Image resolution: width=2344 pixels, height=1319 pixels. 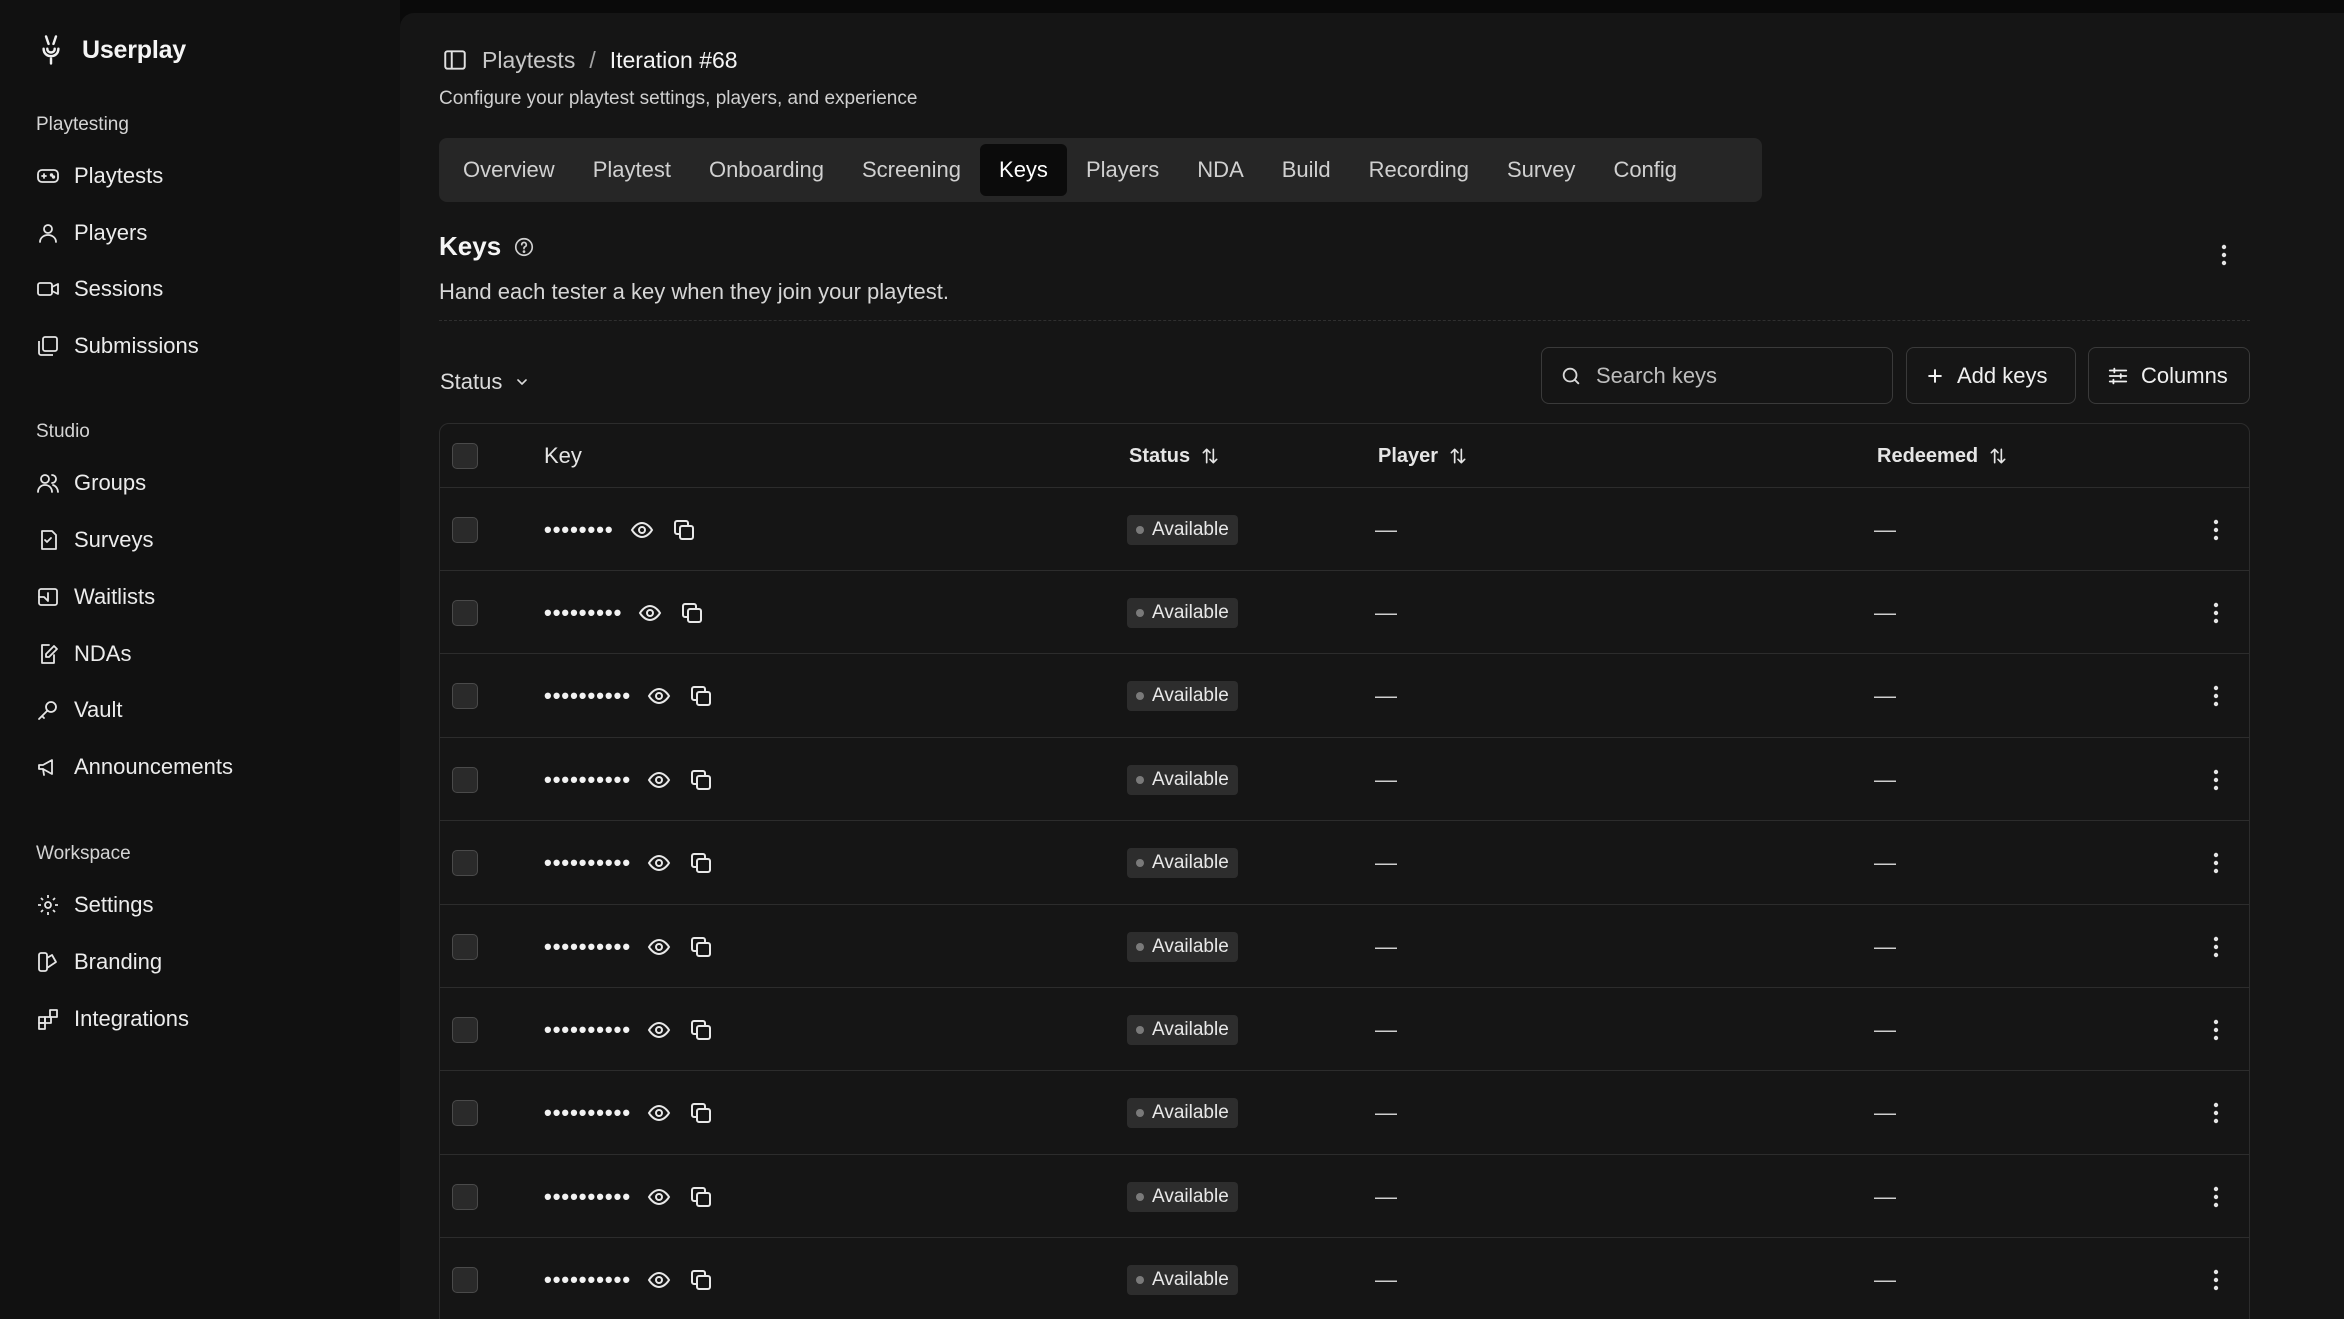 What do you see at coordinates (528, 60) in the screenshot?
I see `breadcrumb-playtests: Playtests` at bounding box center [528, 60].